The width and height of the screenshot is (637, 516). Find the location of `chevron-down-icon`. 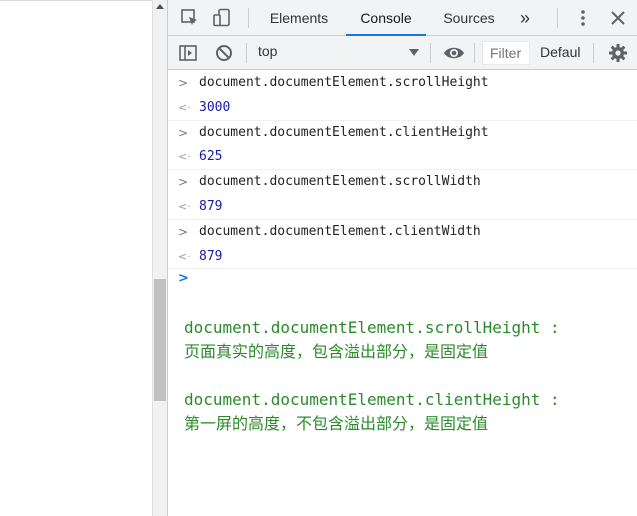

chevron-down-icon is located at coordinates (414, 52).